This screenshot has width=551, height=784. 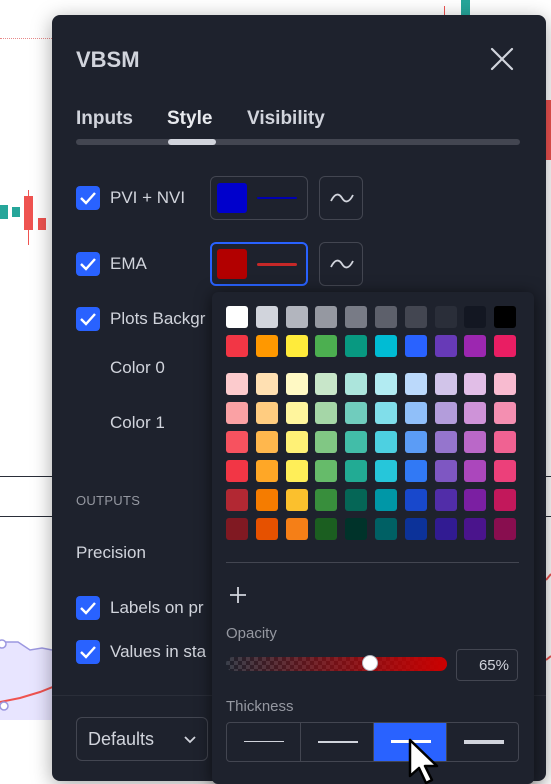 I want to click on defaults-dropdown-button: Defaults, so click(x=142, y=739).